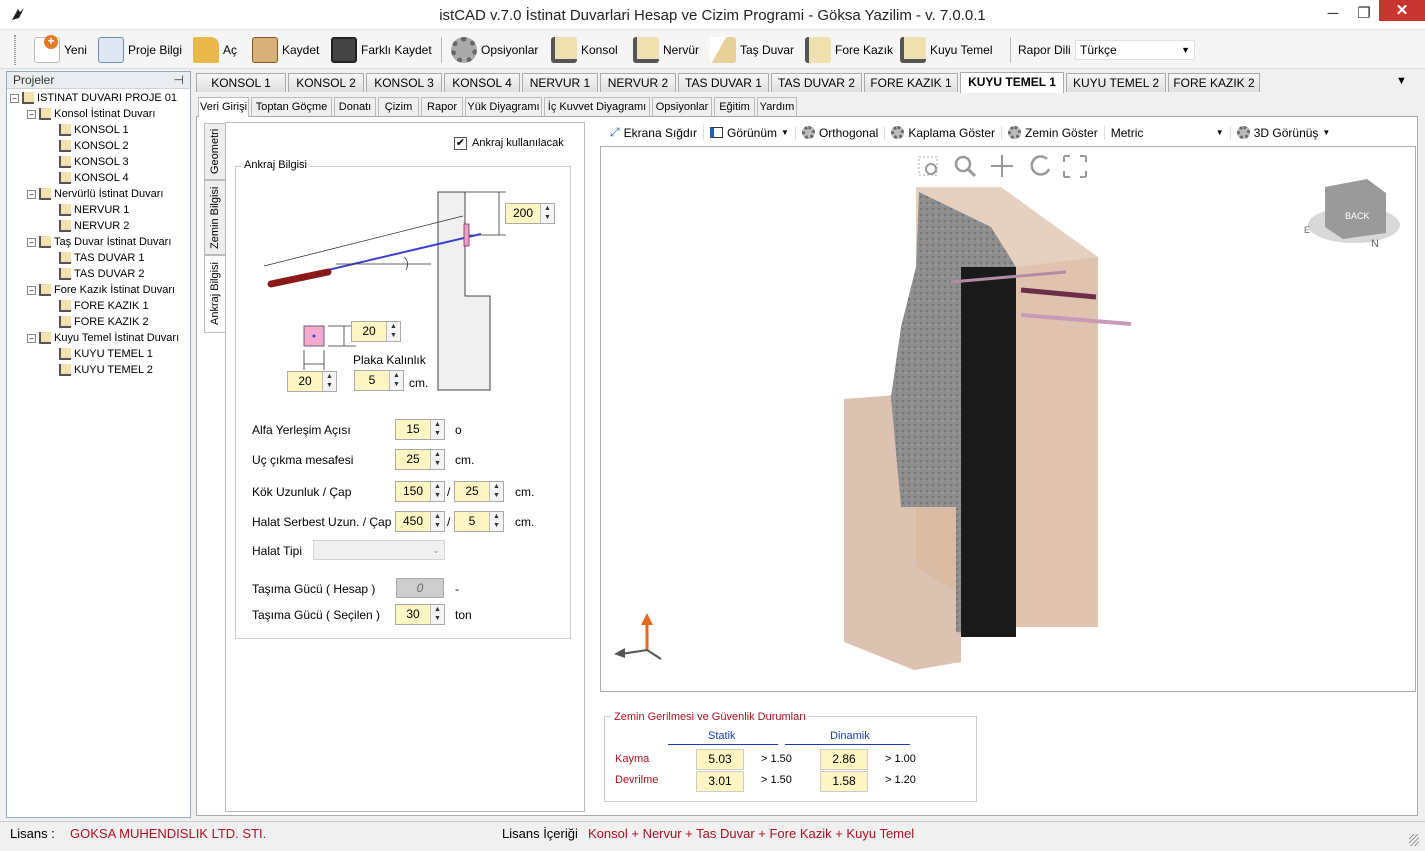  Describe the element at coordinates (94, 210) in the screenshot. I see `tree-item: NERVUR 1` at that location.